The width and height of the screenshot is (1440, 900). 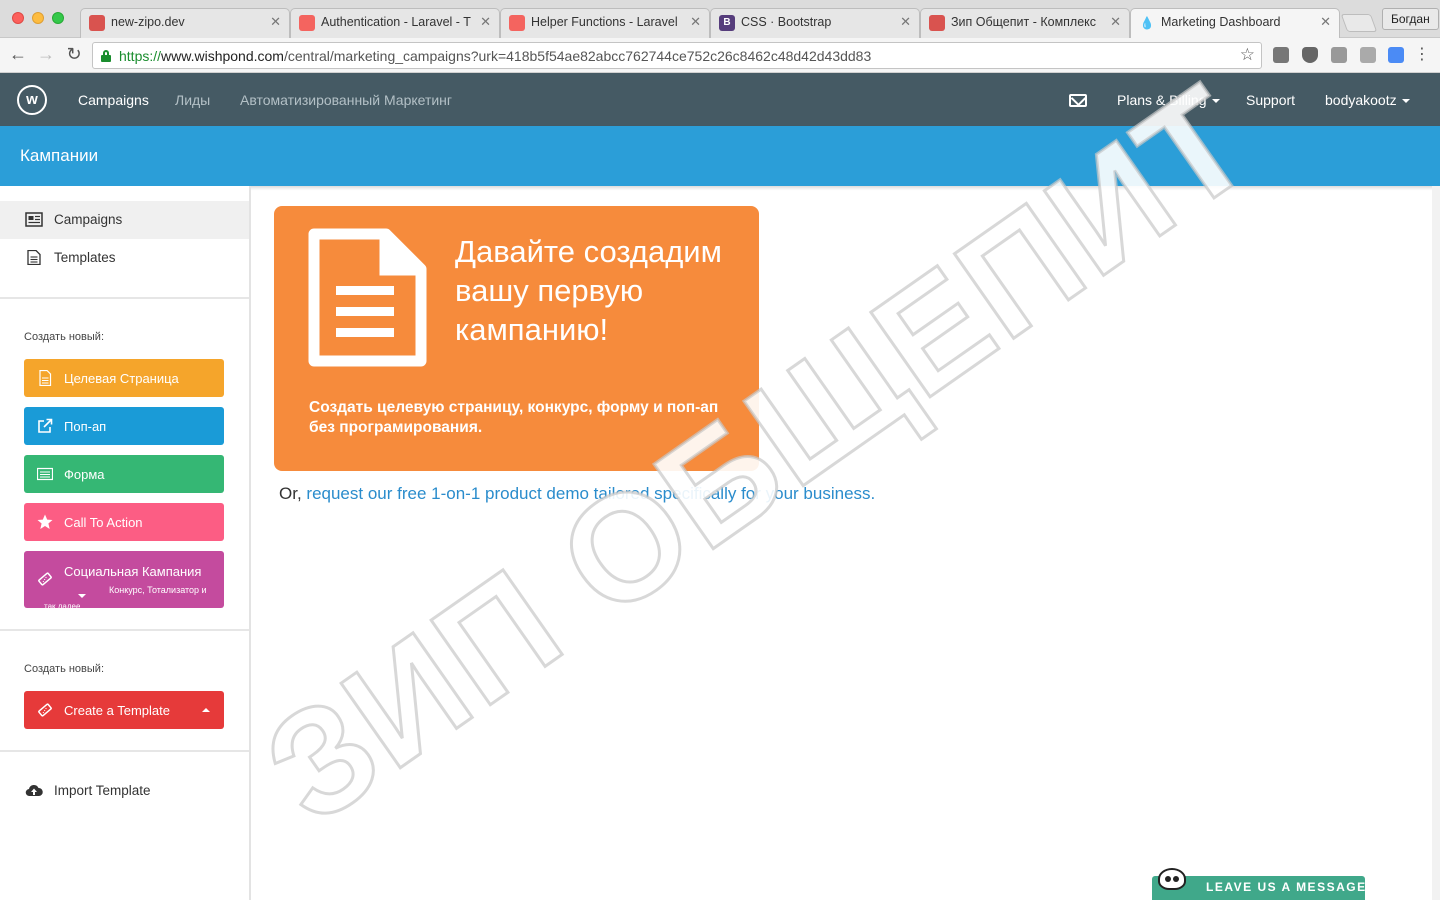 I want to click on browser-tab: B CSS · Bootstrap ✕, so click(x=815, y=23).